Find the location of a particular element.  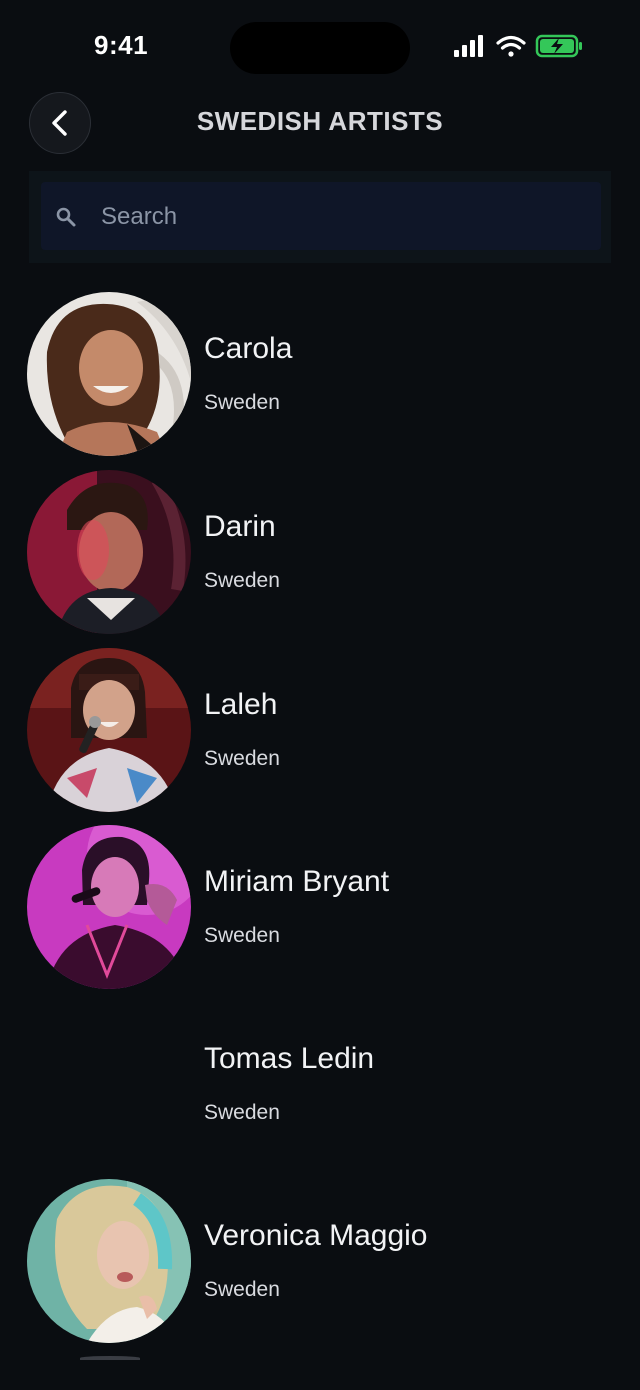

partial-avatar-next-item is located at coordinates (110, 1358).